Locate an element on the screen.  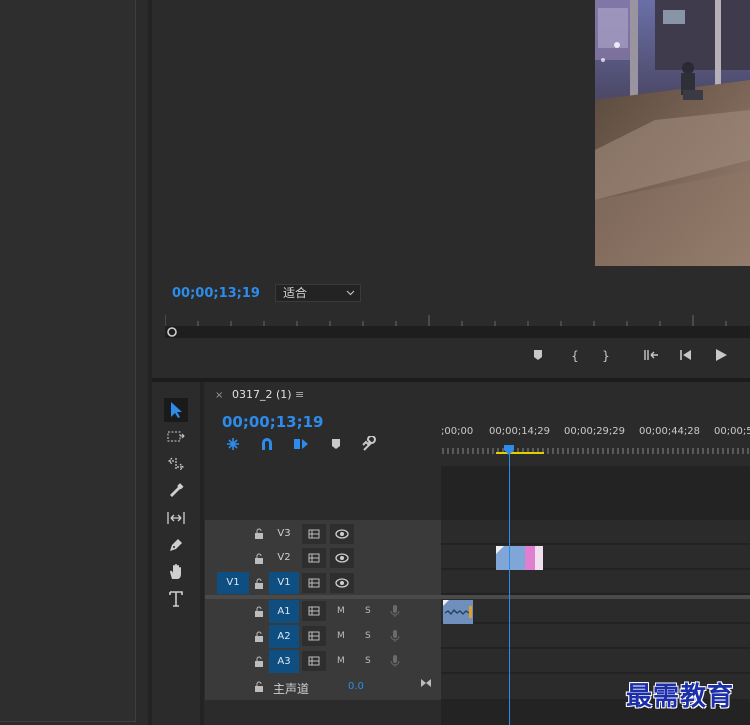
pen-tool-icon is located at coordinates (176, 545).